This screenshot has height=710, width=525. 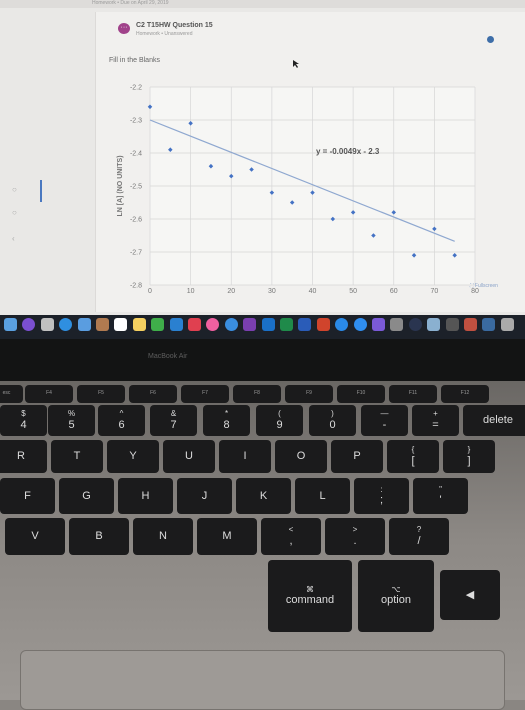 I want to click on key-label: ⌘, so click(x=310, y=589).